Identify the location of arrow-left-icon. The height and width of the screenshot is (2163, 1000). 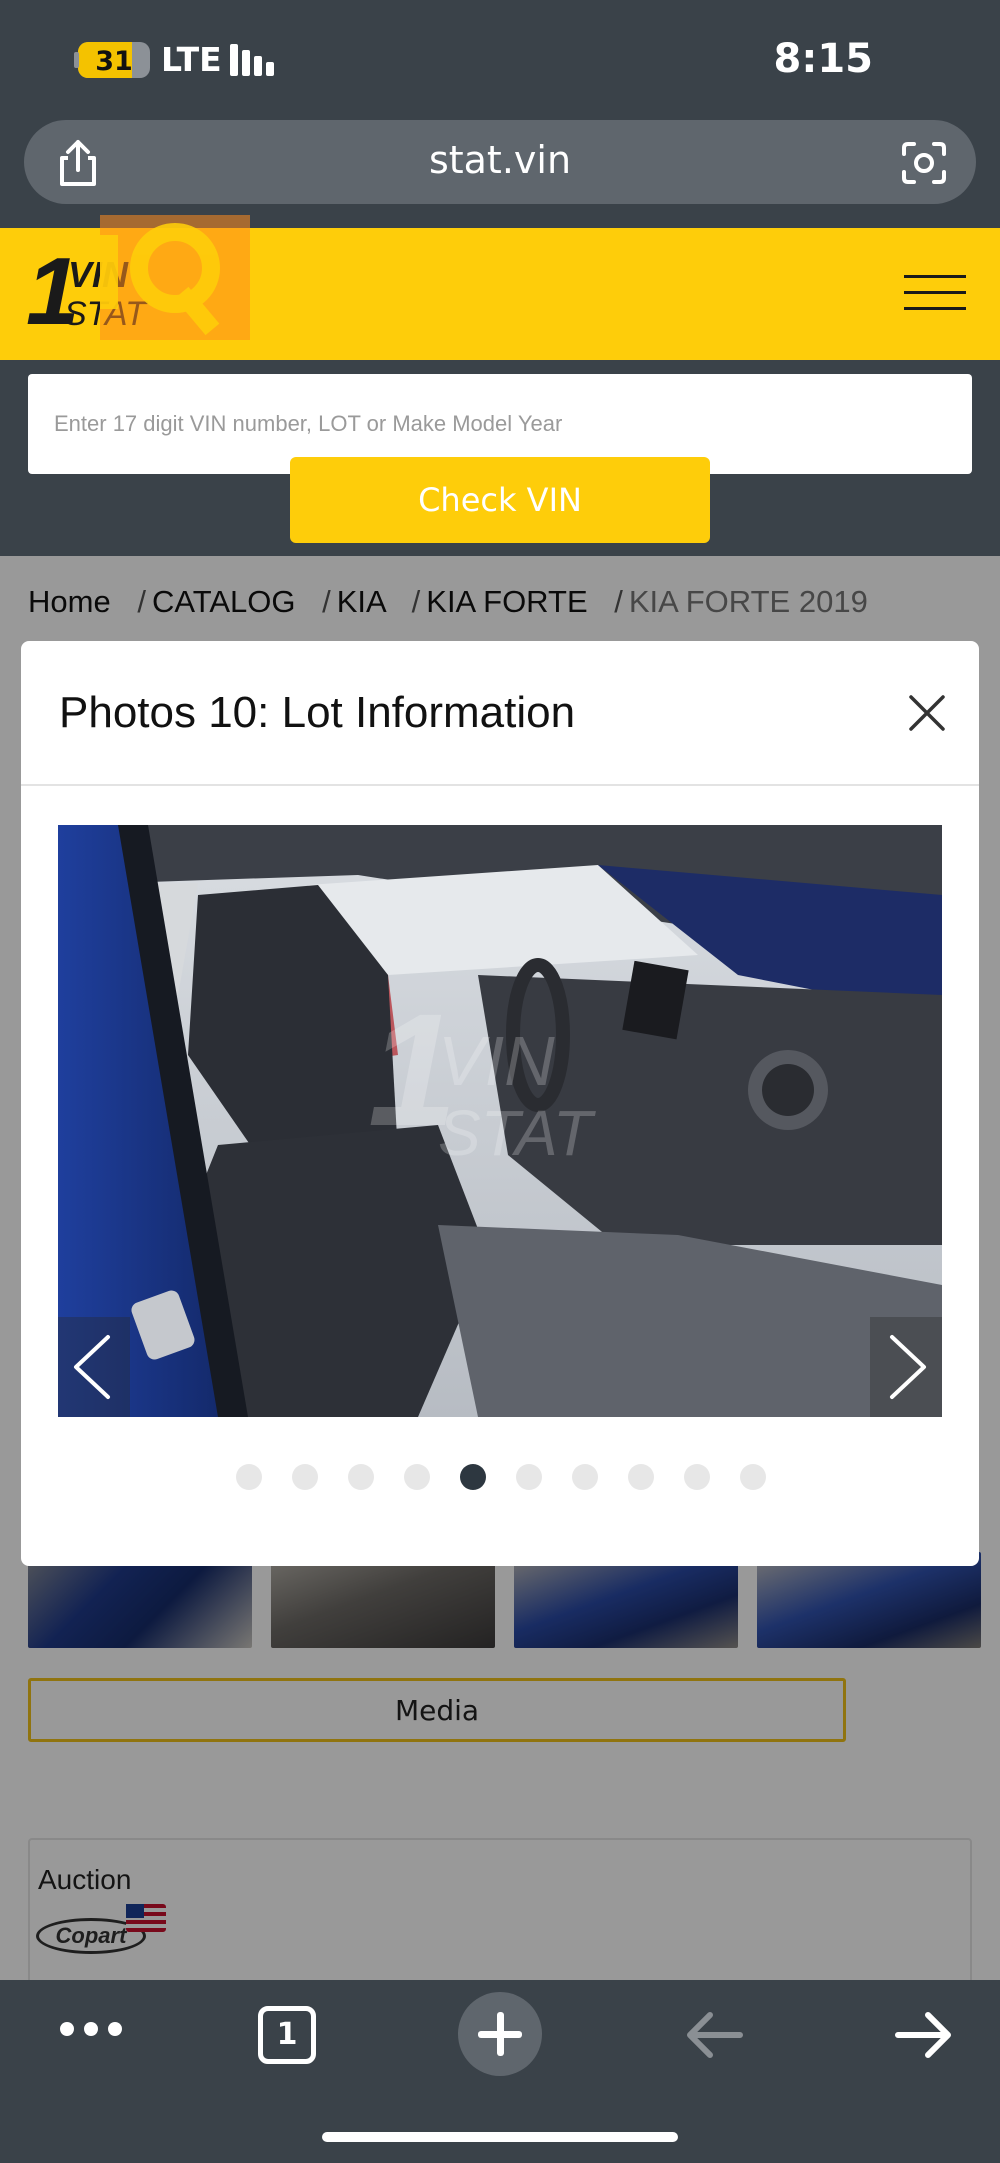
(714, 2035).